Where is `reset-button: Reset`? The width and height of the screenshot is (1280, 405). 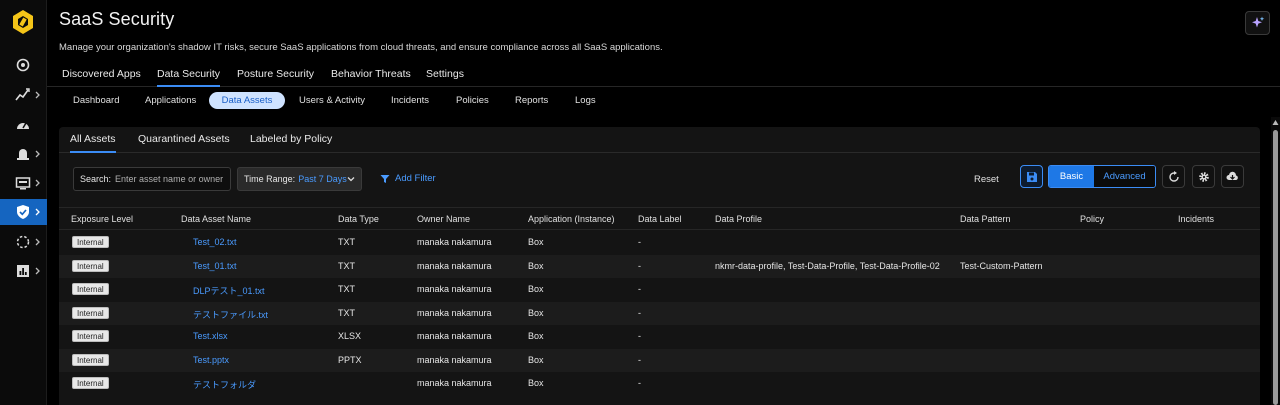 reset-button: Reset is located at coordinates (986, 179).